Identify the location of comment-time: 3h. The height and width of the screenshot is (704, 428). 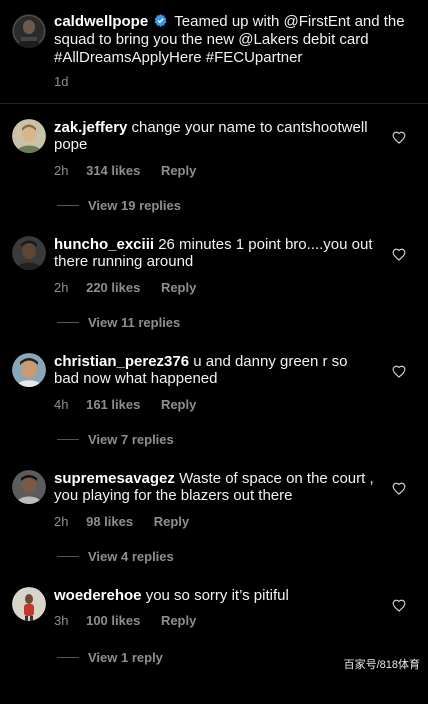
(61, 620).